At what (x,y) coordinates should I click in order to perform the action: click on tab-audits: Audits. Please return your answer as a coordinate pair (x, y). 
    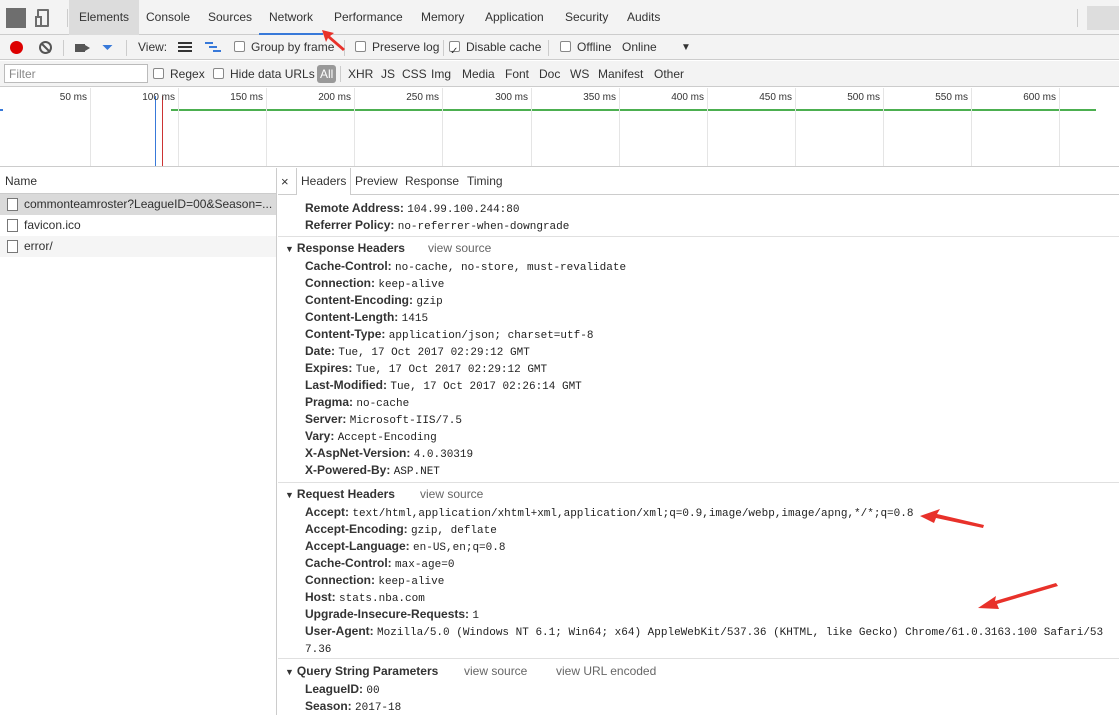
    Looking at the image, I should click on (643, 17).